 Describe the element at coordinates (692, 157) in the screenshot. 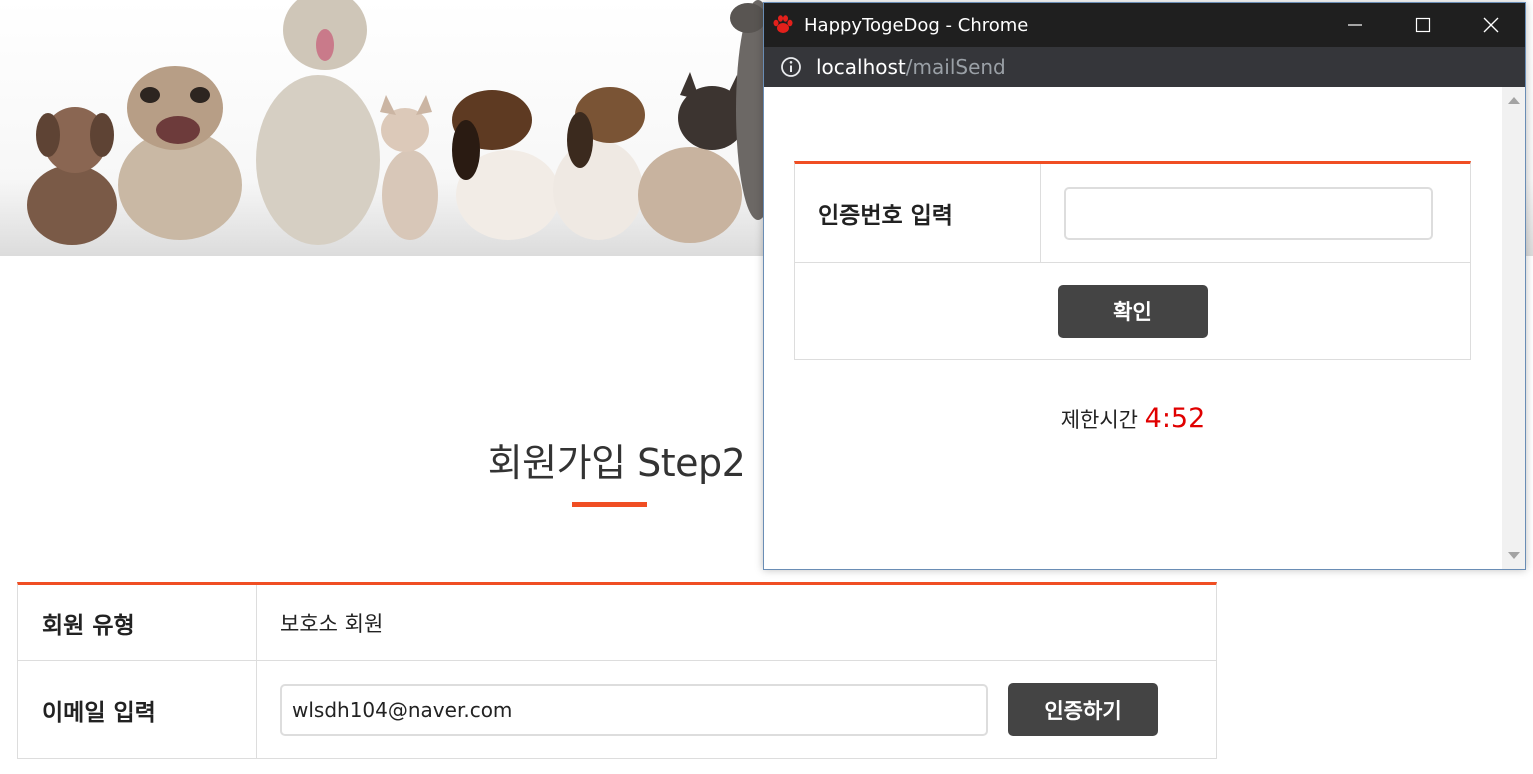

I see `dog-image-frenchie` at that location.